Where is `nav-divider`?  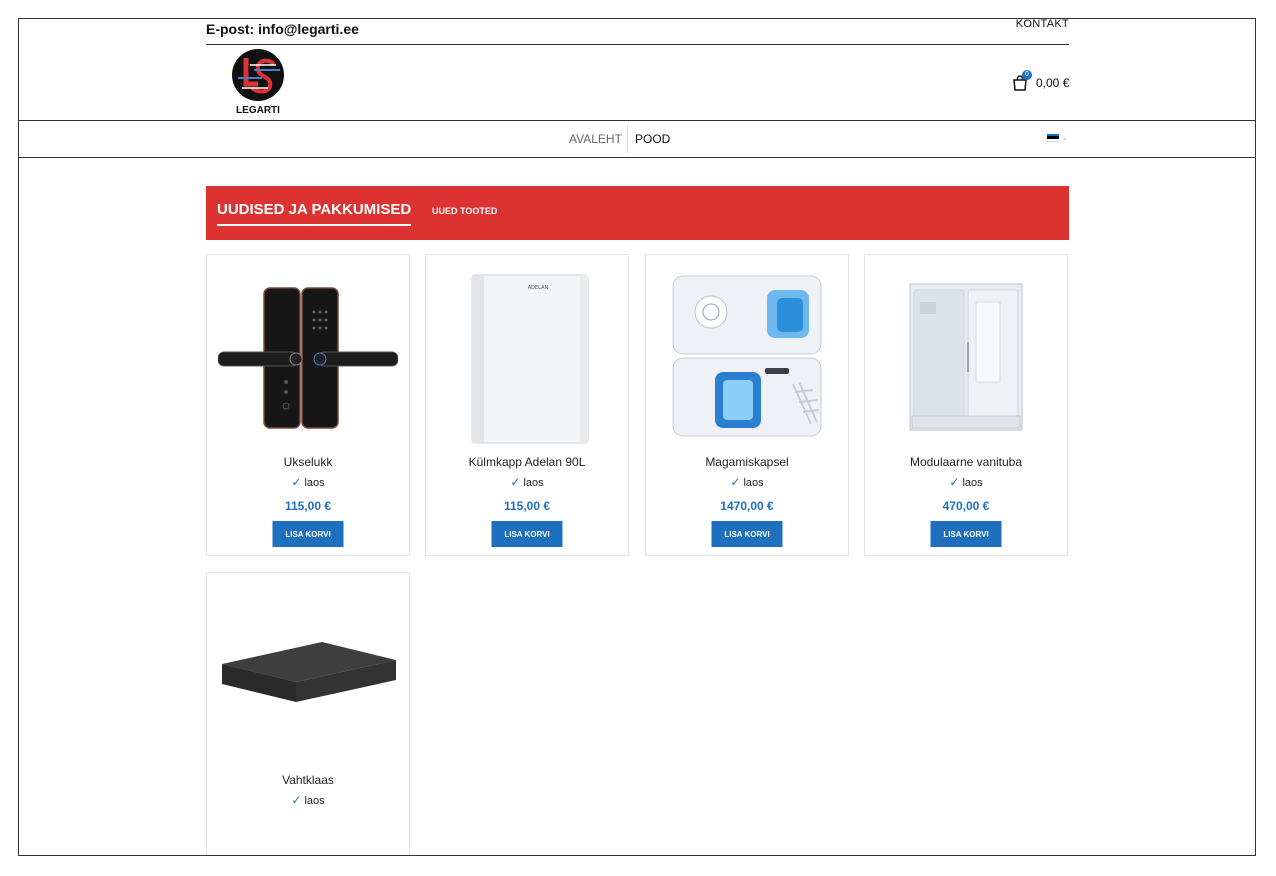 nav-divider is located at coordinates (627, 139).